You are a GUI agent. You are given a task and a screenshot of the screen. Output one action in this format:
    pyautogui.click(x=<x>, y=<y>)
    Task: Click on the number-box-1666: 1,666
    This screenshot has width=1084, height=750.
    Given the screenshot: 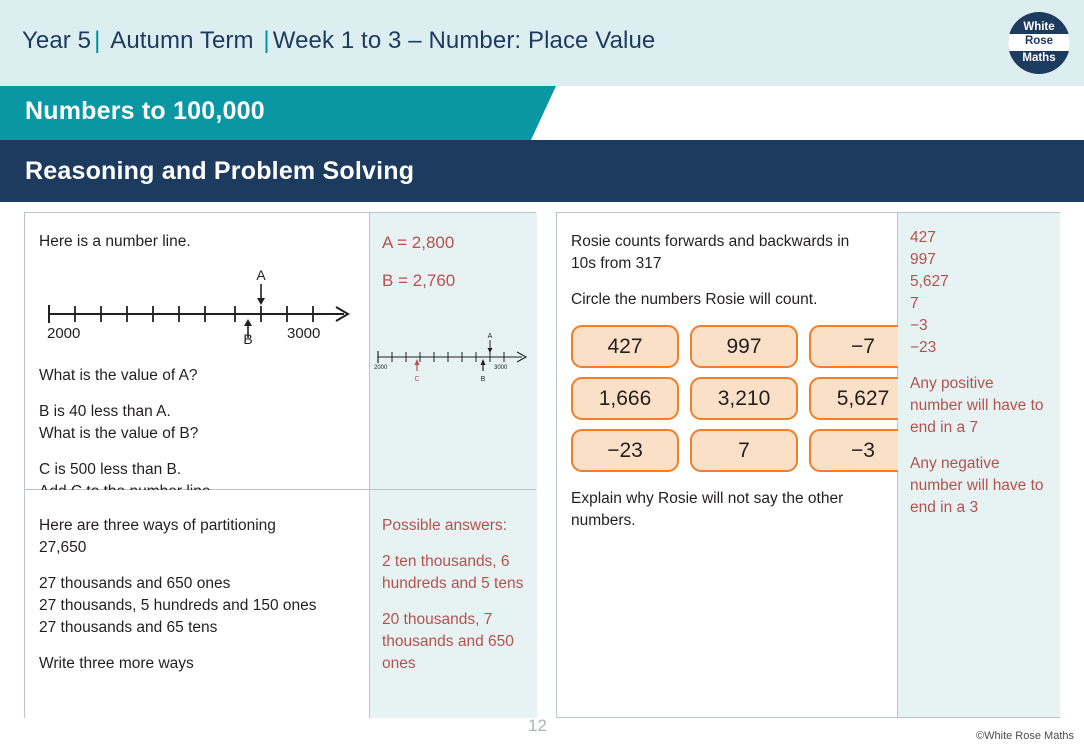 What is the action you would take?
    pyautogui.click(x=625, y=398)
    